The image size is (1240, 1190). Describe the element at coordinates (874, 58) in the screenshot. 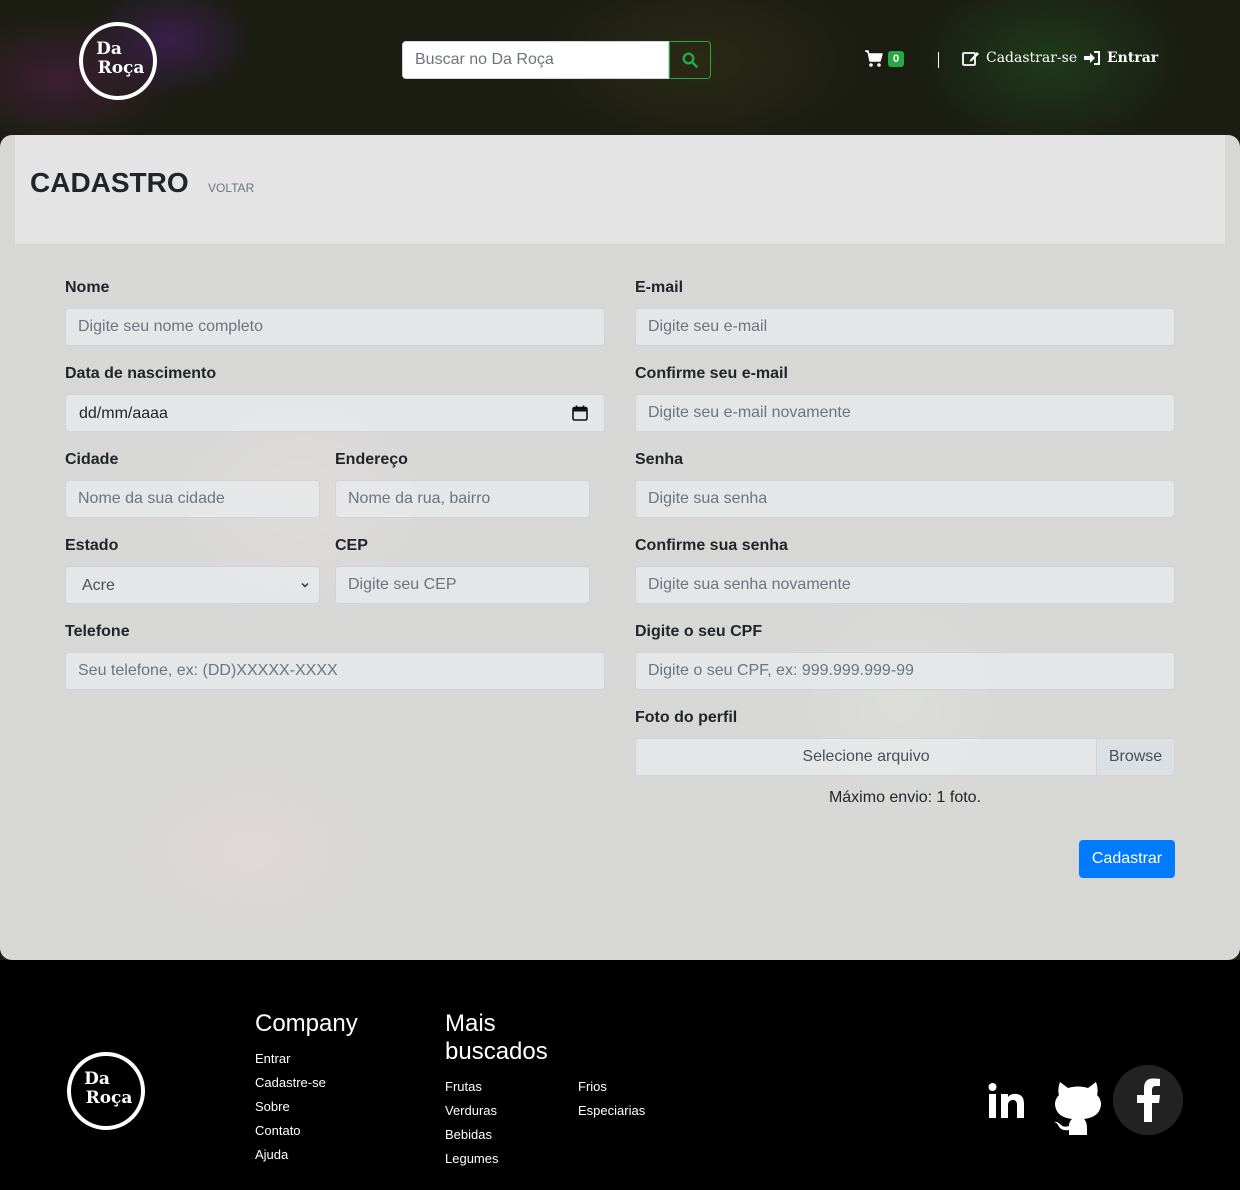

I see `cart-icon` at that location.